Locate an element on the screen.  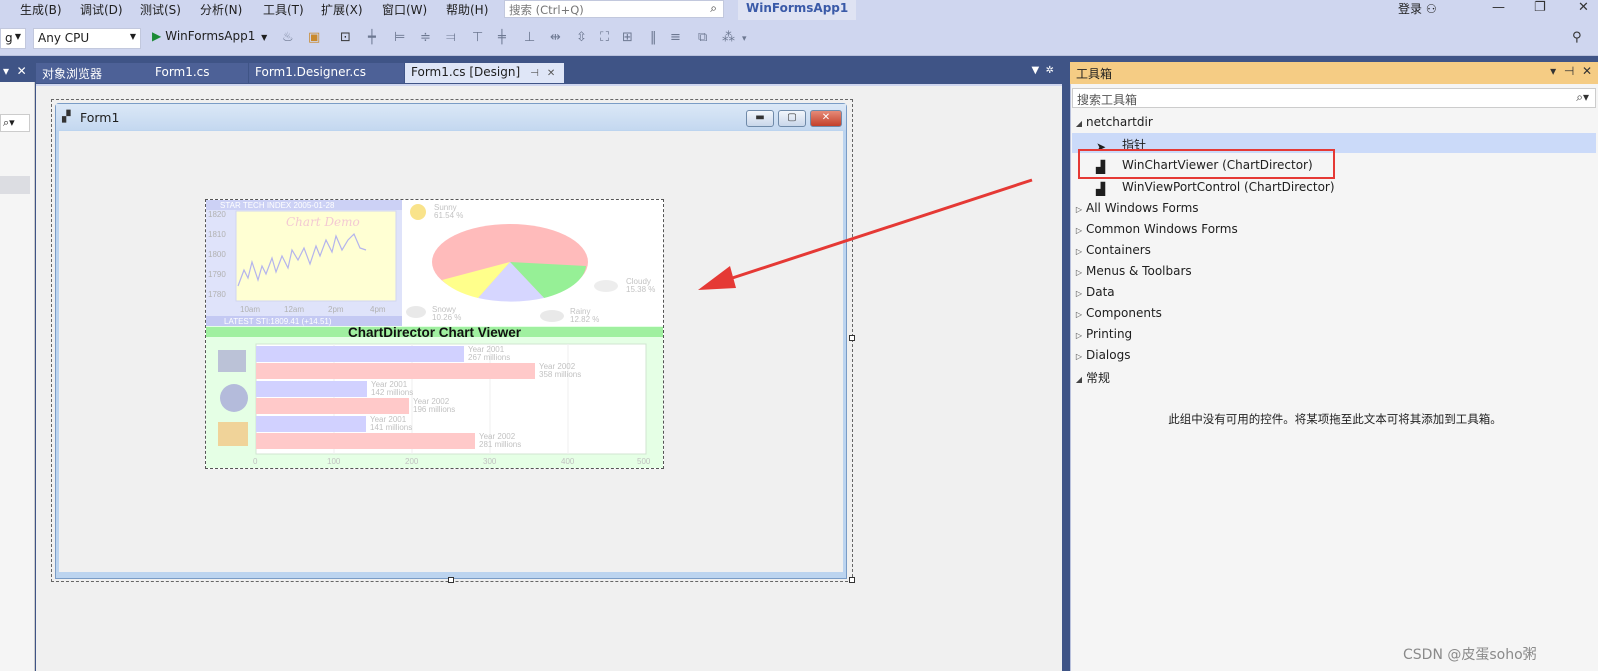
toolbox-empty-message: 此组中没有可用的控件。将某项拖至此文本可将其添加到工具箱。 is located at coordinates (1335, 419).